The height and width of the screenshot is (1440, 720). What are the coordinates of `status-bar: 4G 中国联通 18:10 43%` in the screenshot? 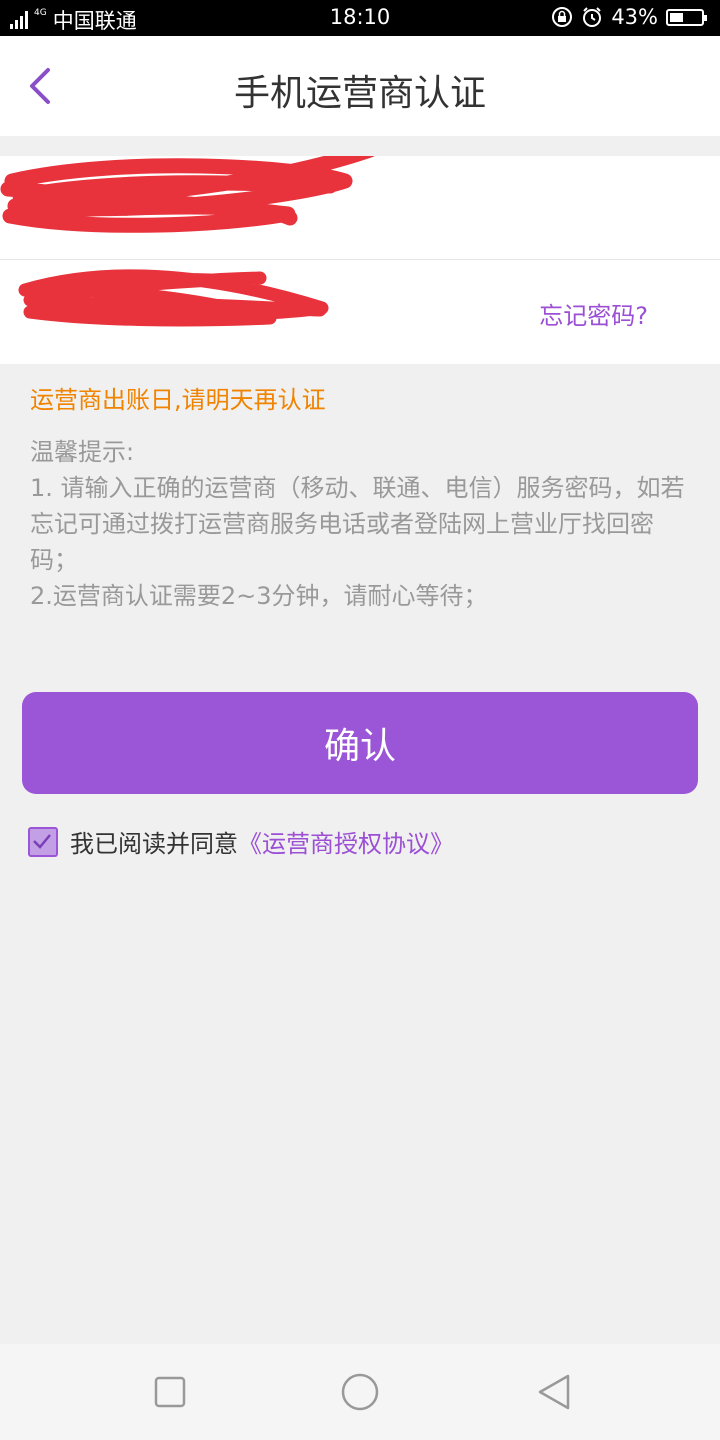 It's located at (360, 18).